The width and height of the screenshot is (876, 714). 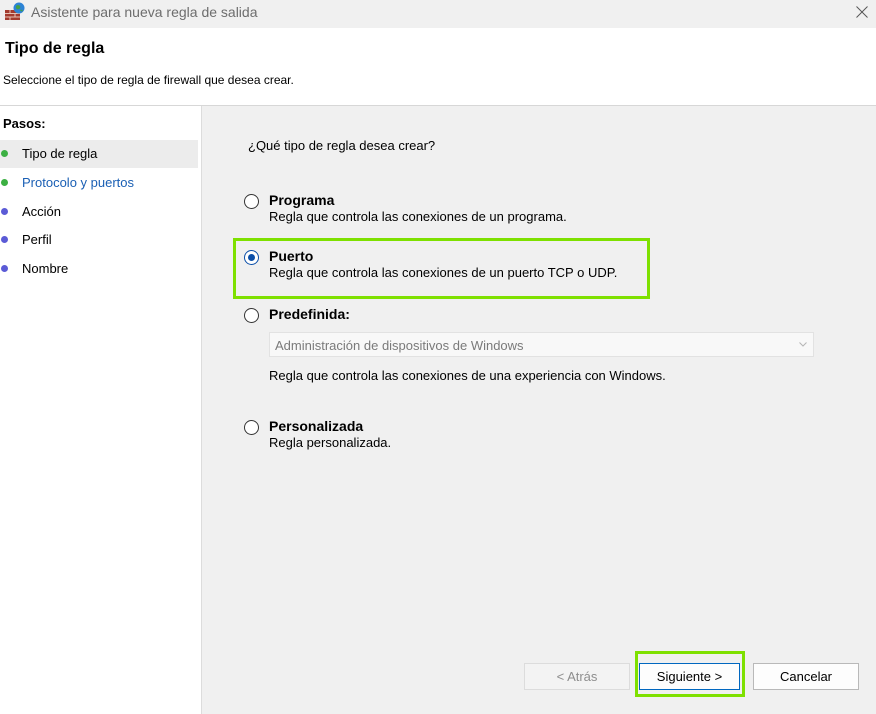 I want to click on step-label: Perfil, so click(x=37, y=239).